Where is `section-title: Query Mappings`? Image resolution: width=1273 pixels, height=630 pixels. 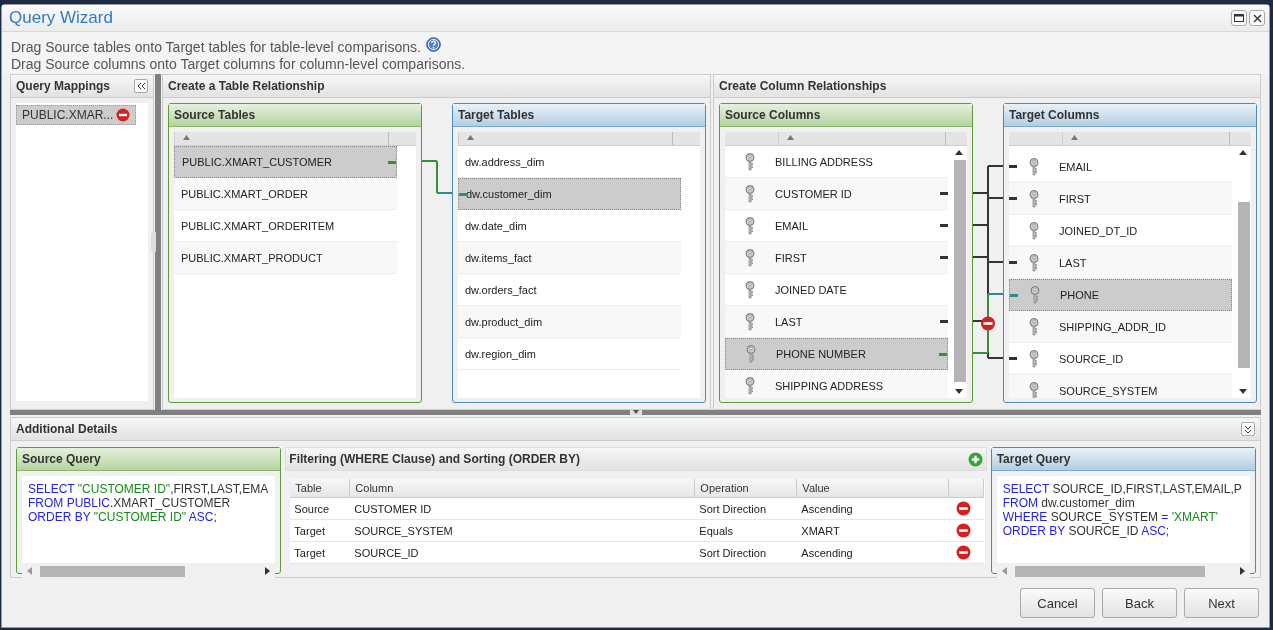
section-title: Query Mappings is located at coordinates (63, 86).